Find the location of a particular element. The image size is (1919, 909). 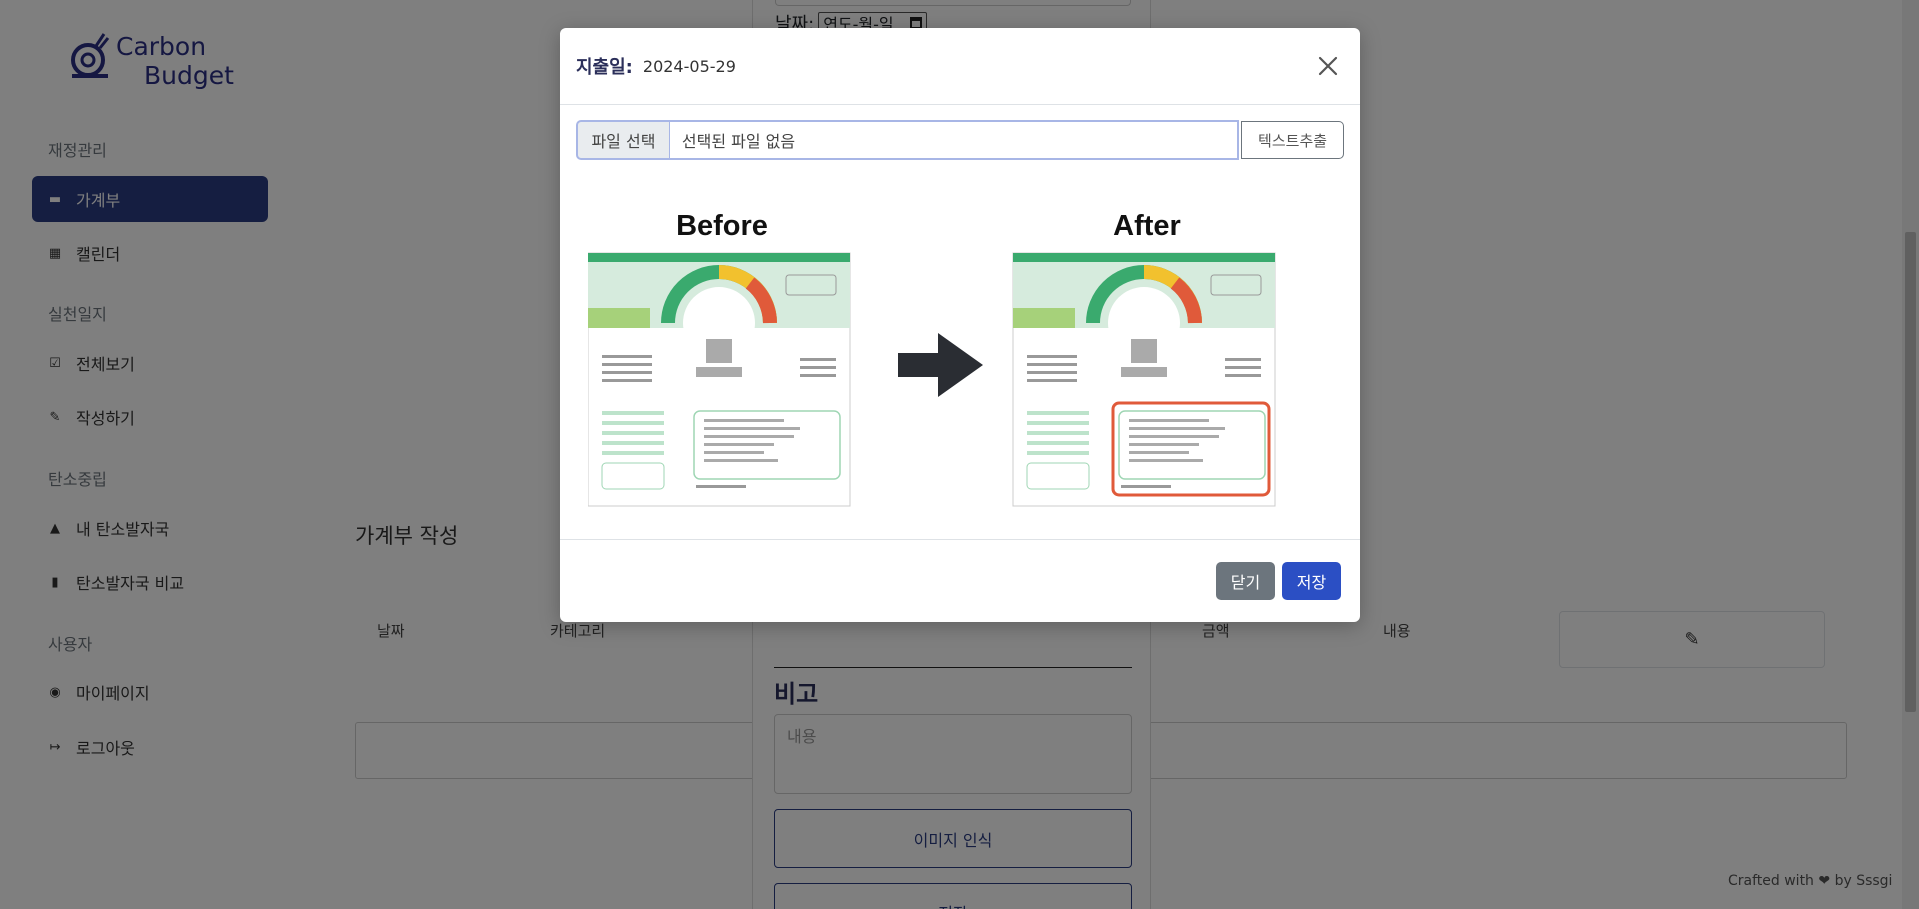

choose-file-button: 파일 선택 is located at coordinates (623, 140).